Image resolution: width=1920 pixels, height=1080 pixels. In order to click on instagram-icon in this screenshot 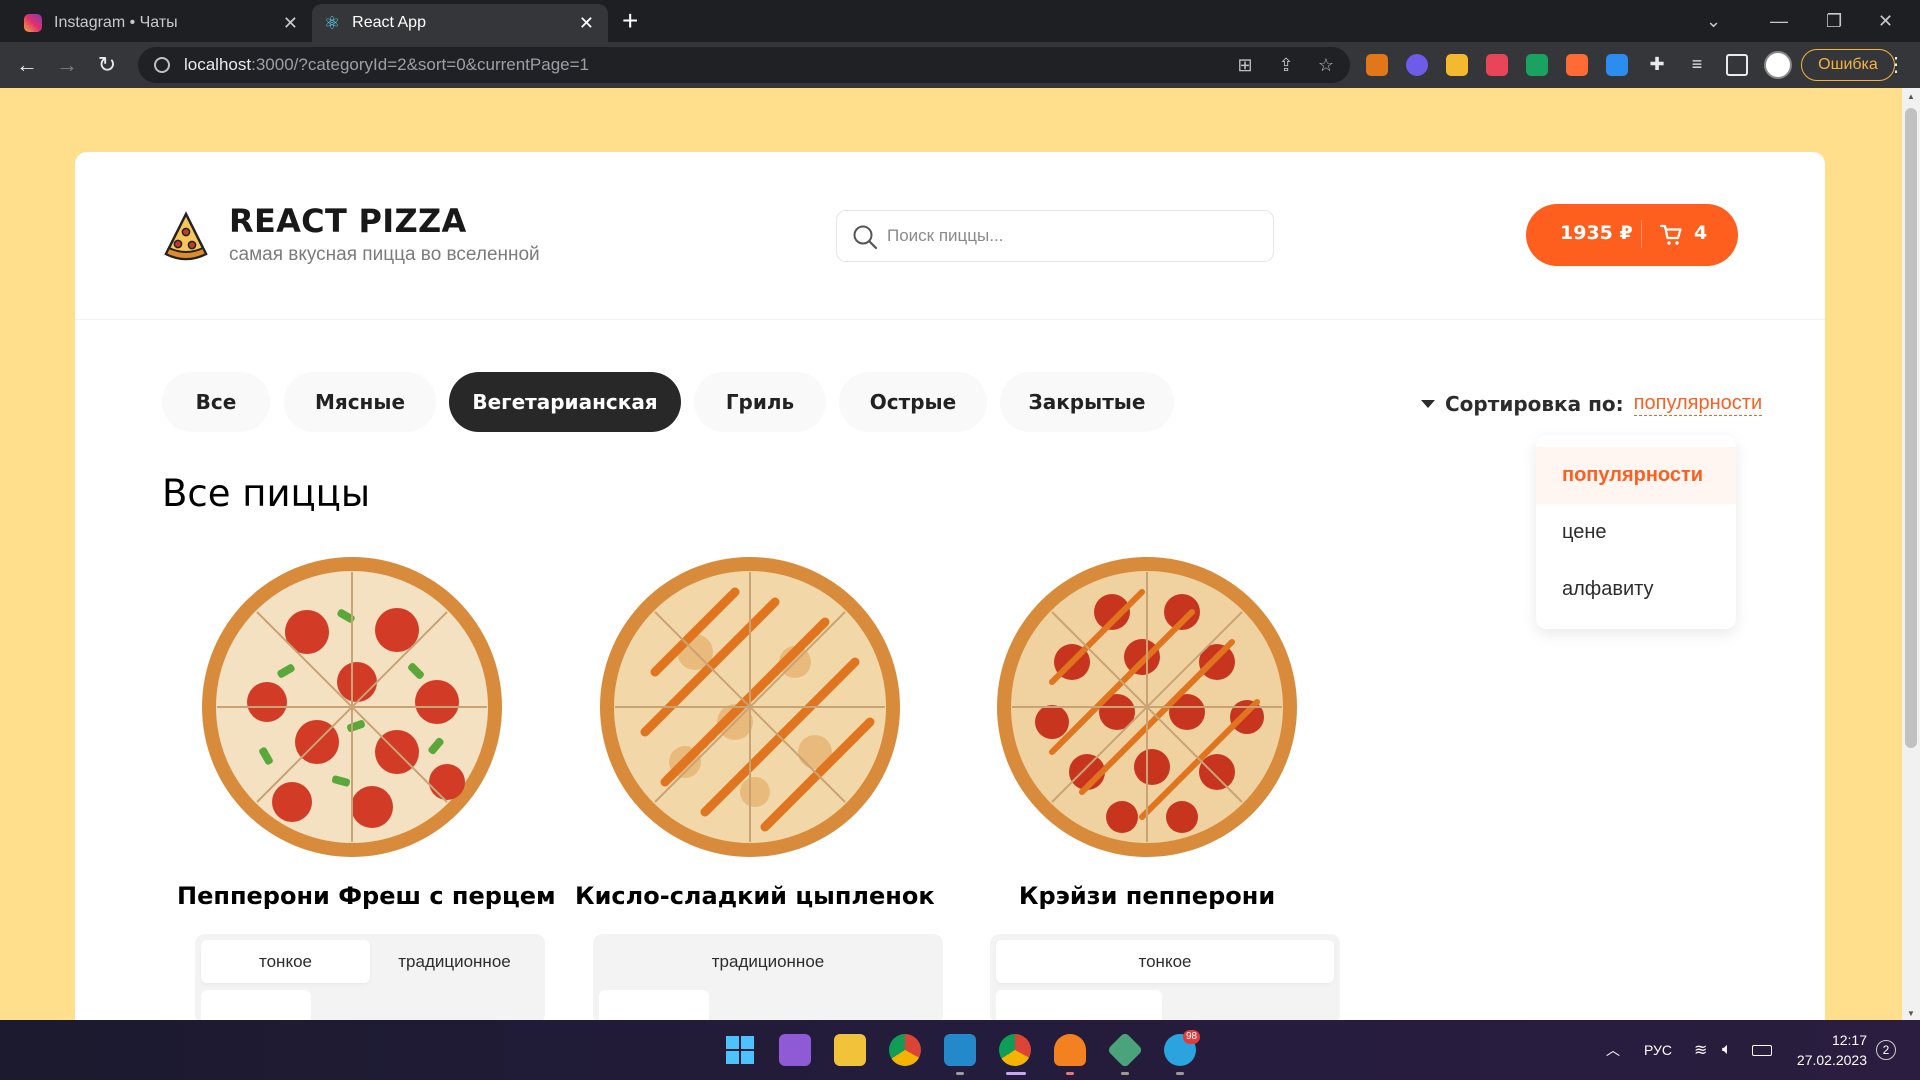, I will do `click(33, 23)`.